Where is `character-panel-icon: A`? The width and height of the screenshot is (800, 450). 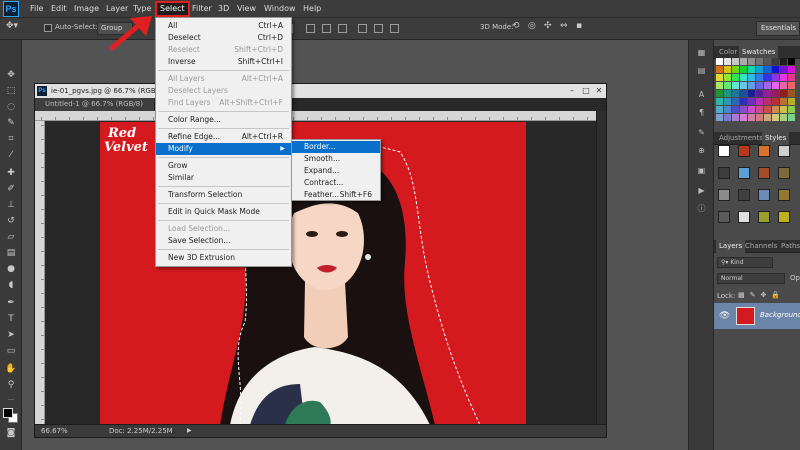 character-panel-icon: A is located at coordinates (701, 95).